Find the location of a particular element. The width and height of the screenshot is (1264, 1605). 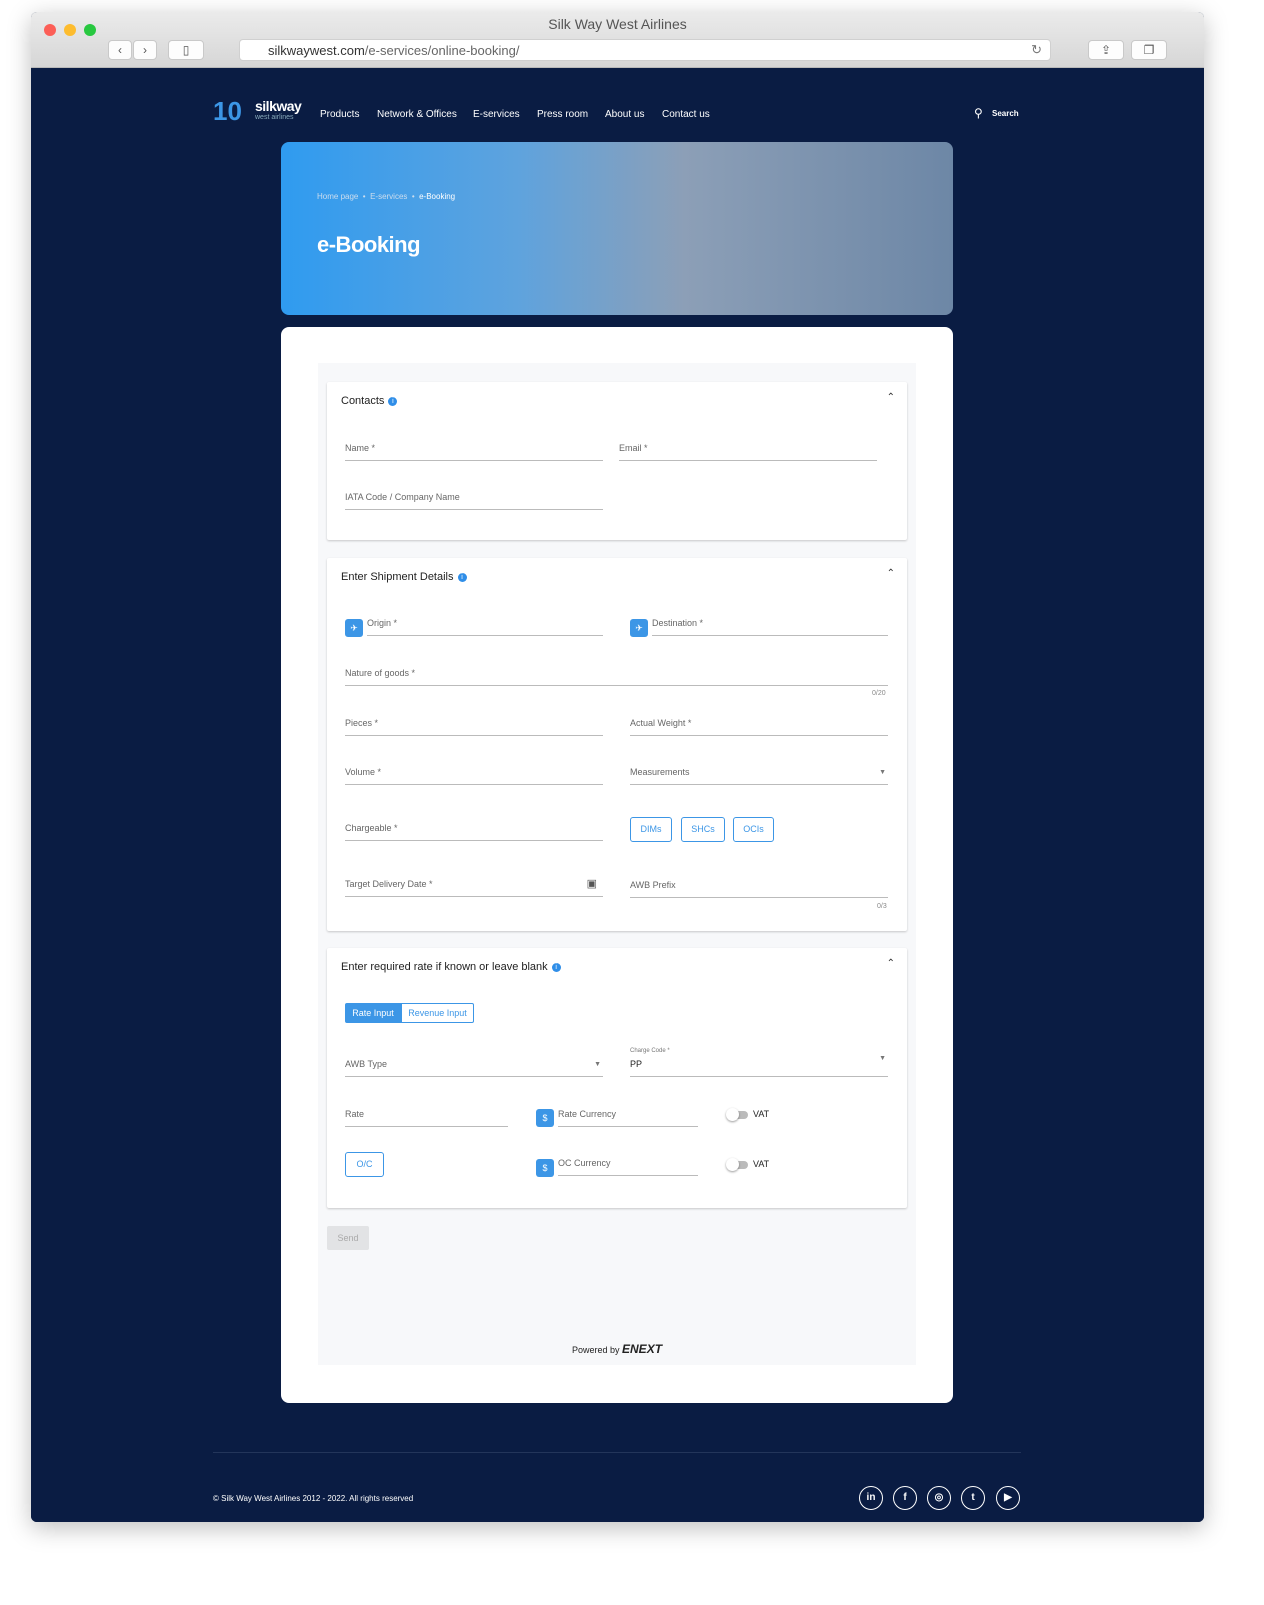

vat-label: VAT is located at coordinates (761, 1114).